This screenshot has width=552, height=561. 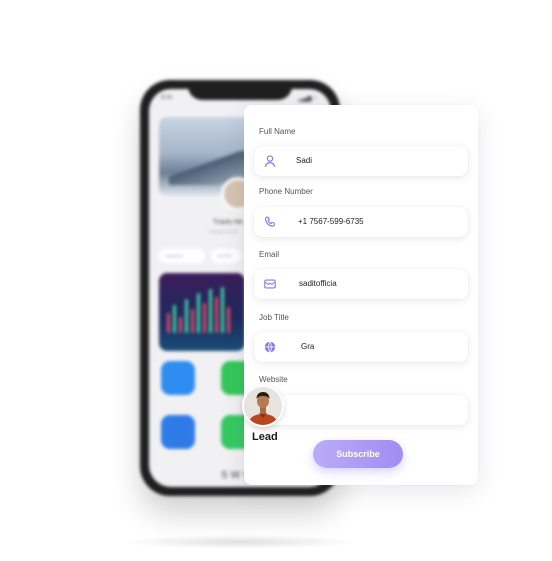 I want to click on floor-shadow, so click(x=240, y=542).